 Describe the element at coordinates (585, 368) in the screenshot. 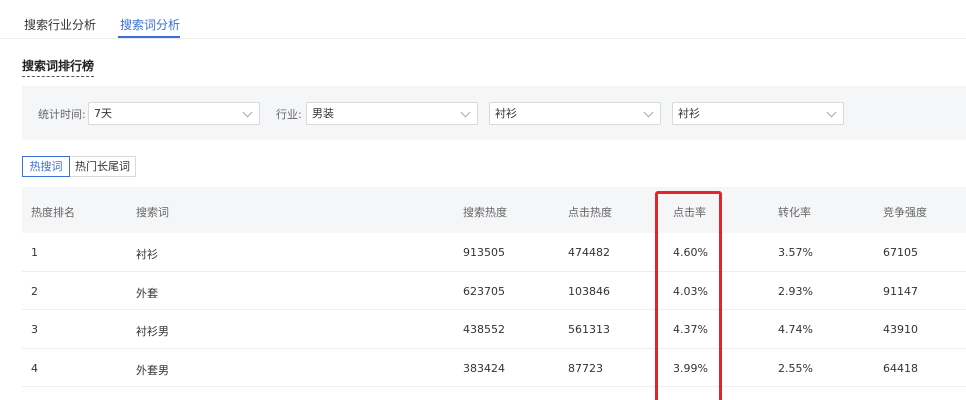

I see `cell-click-heat: 87723` at that location.